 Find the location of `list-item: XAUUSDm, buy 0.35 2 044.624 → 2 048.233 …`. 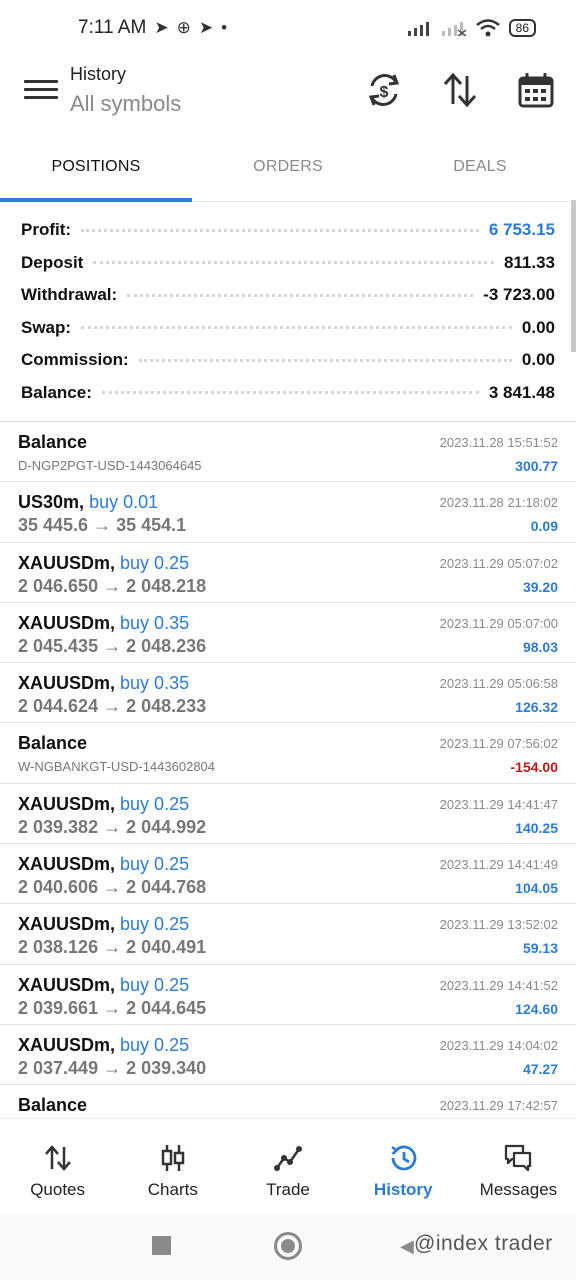

list-item: XAUUSDm, buy 0.35 2 044.624 → 2 048.233 … is located at coordinates (288, 693).